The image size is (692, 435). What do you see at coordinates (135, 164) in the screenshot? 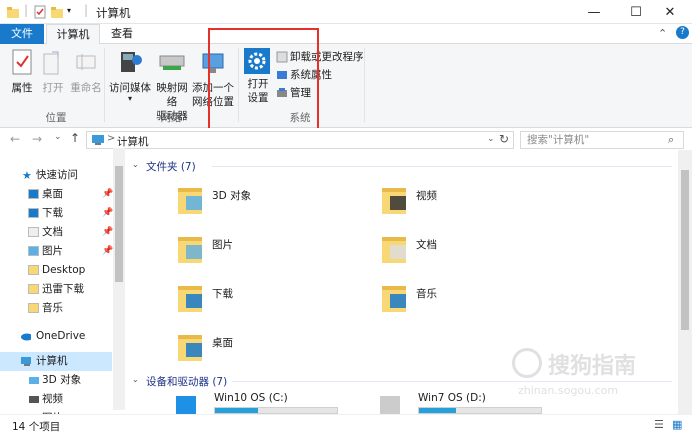
I see `collapse-folders-icon: ⌄` at bounding box center [135, 164].